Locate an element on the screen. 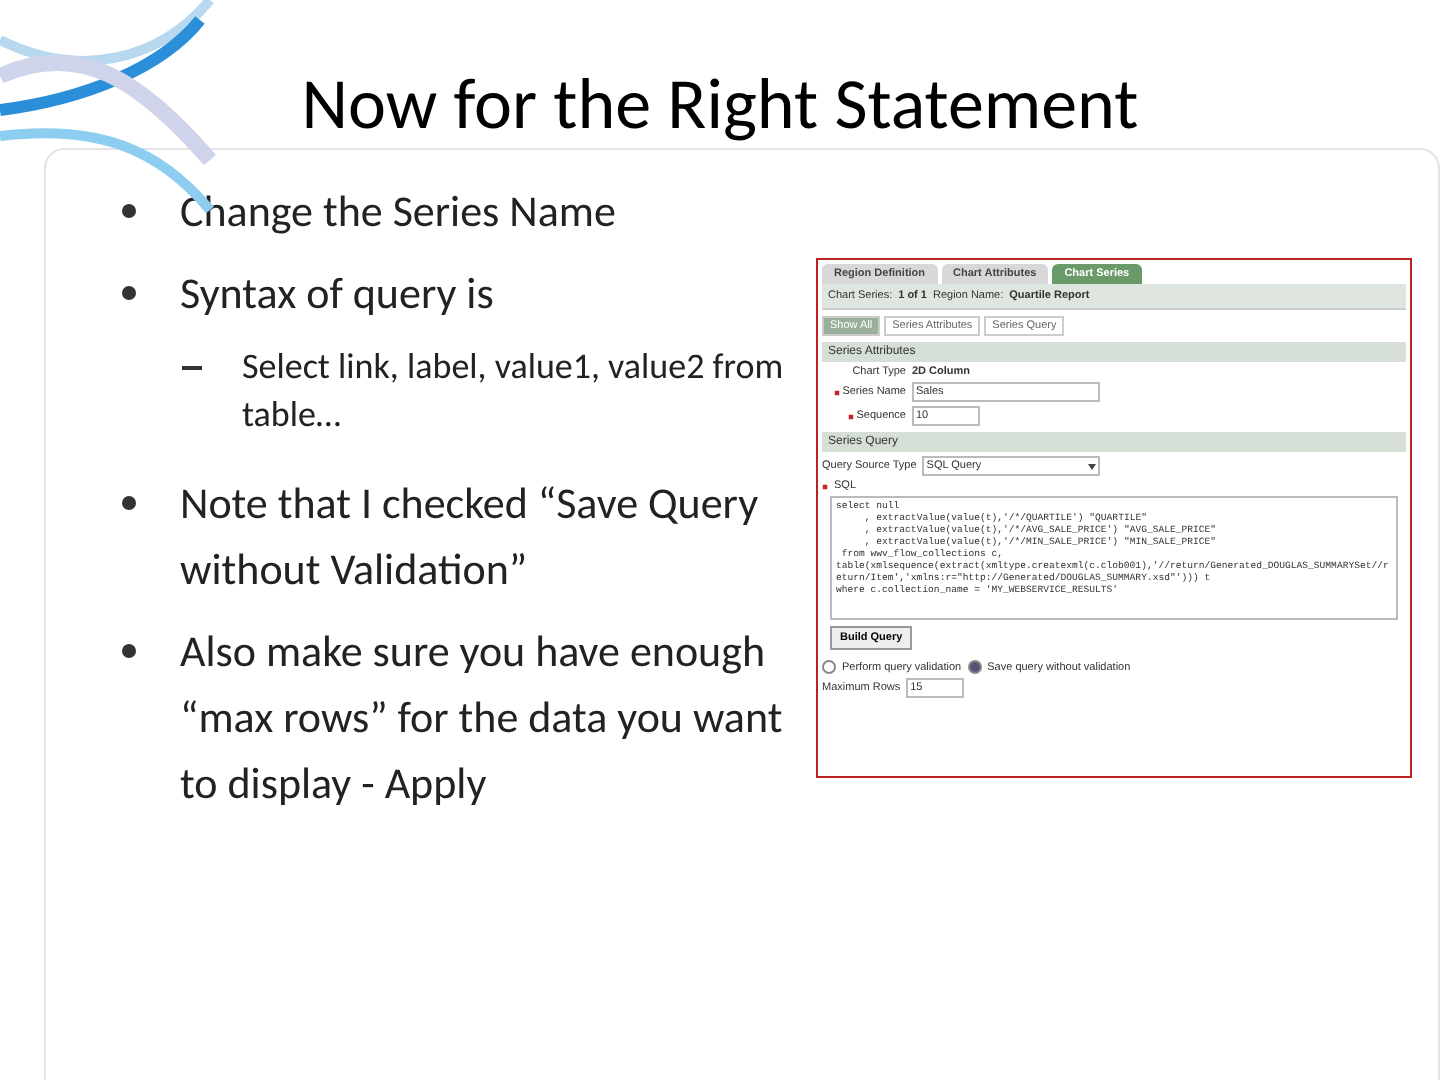  bullet-text: Also make sure you have enough “max rows” for the data you want to display - Apply is located at coordinates (482, 718).